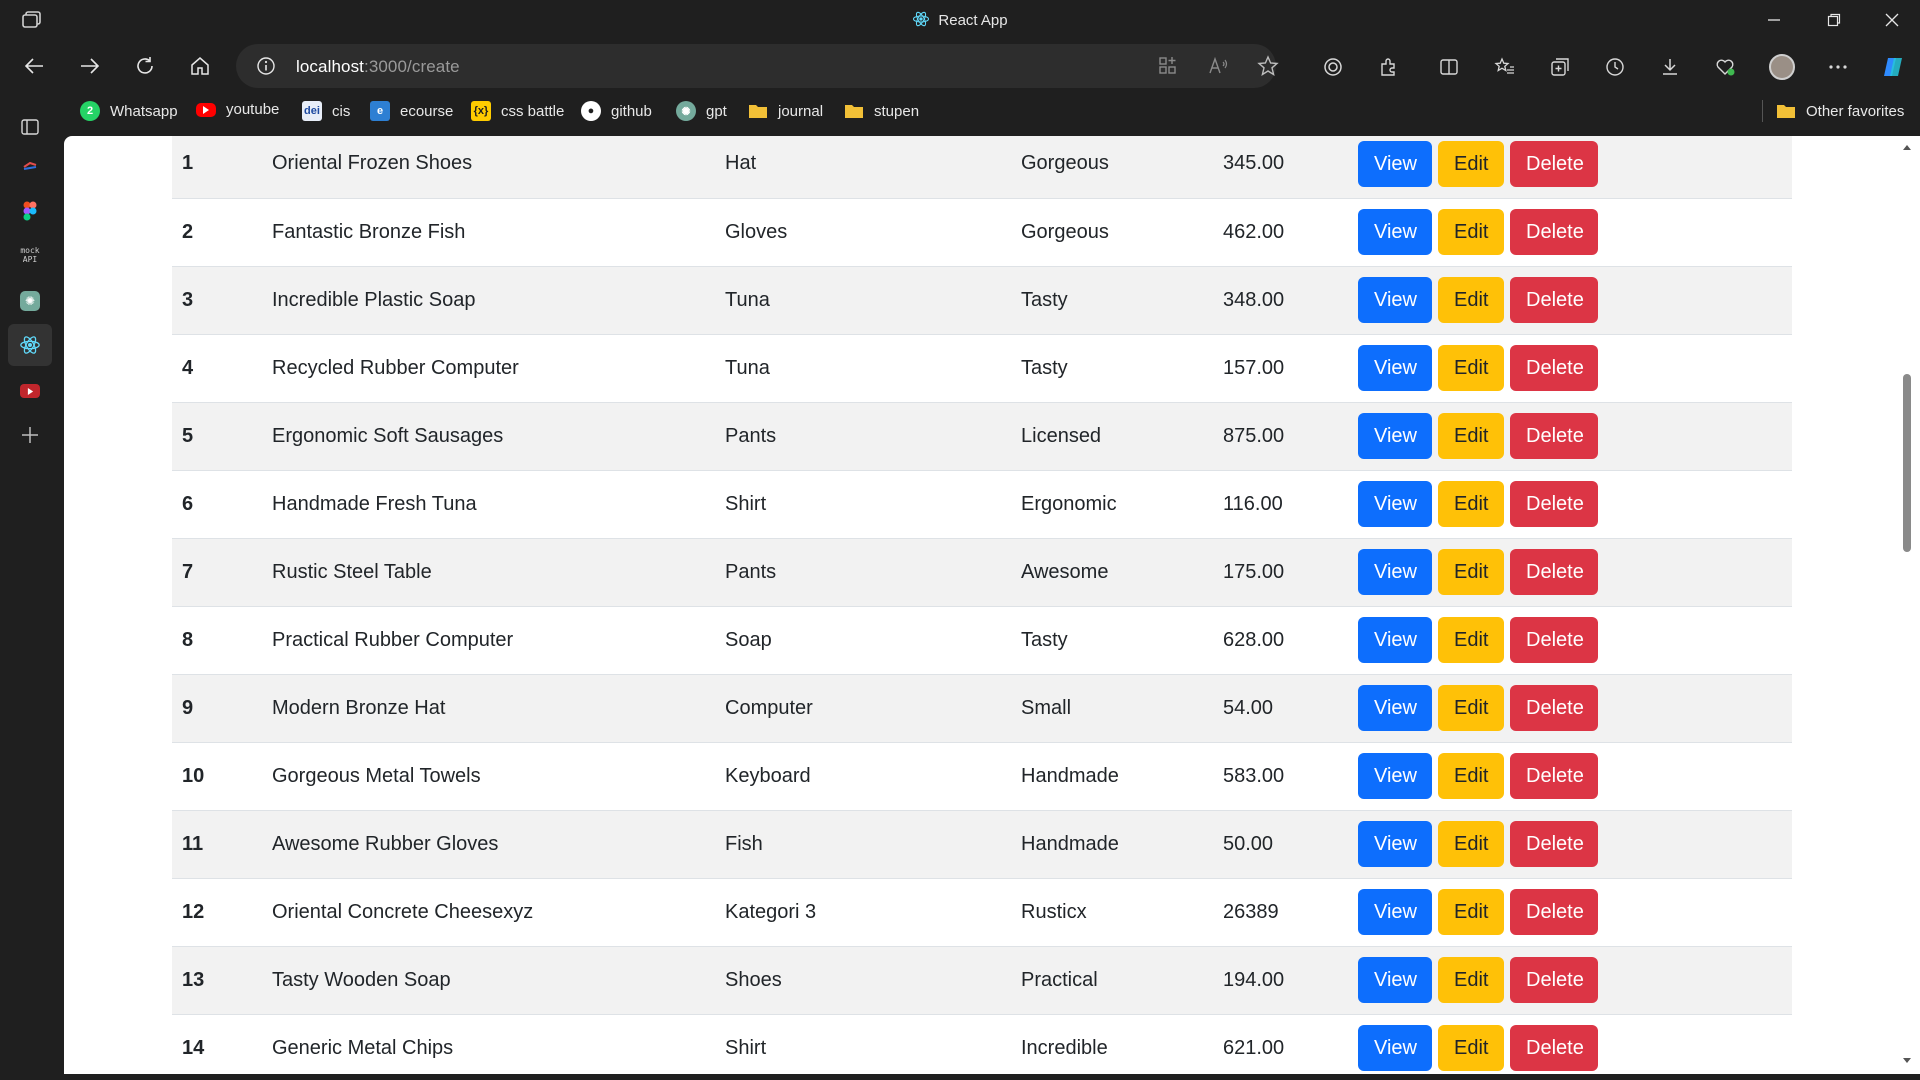  I want to click on favorite-label: stupen, so click(897, 111).